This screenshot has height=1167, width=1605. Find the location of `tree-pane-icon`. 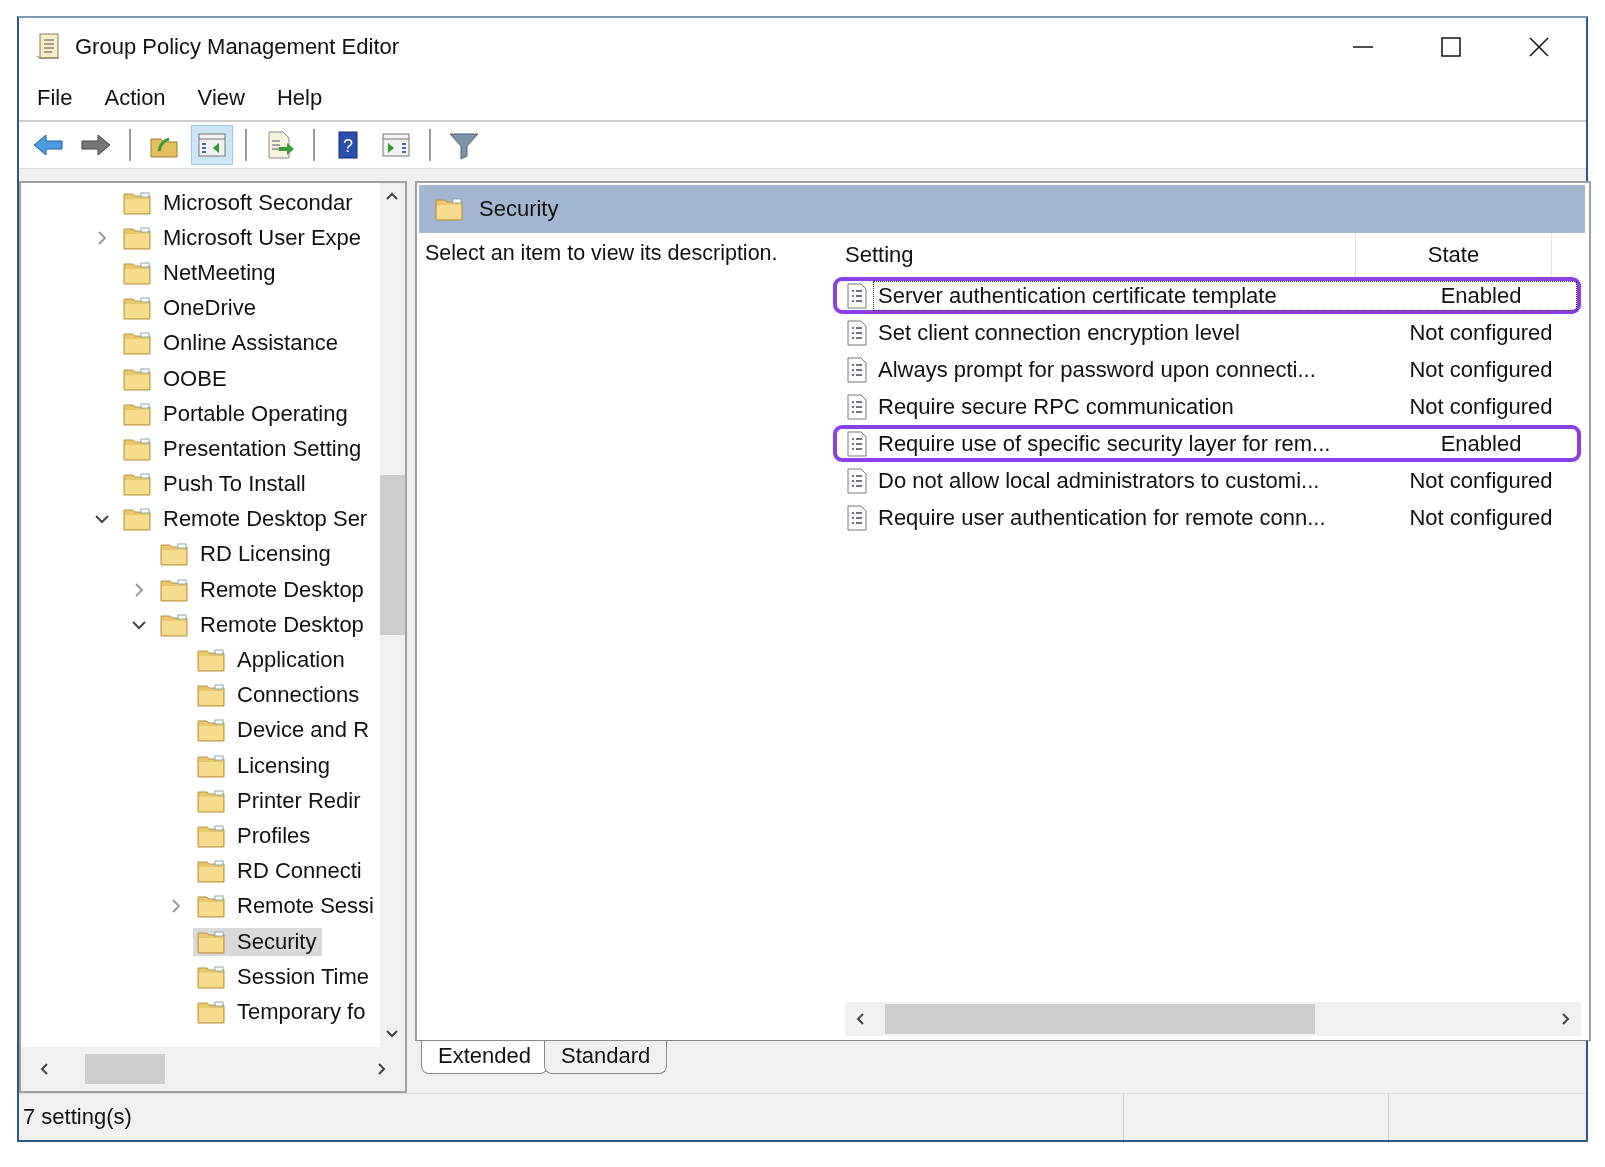

tree-pane-icon is located at coordinates (212, 145).